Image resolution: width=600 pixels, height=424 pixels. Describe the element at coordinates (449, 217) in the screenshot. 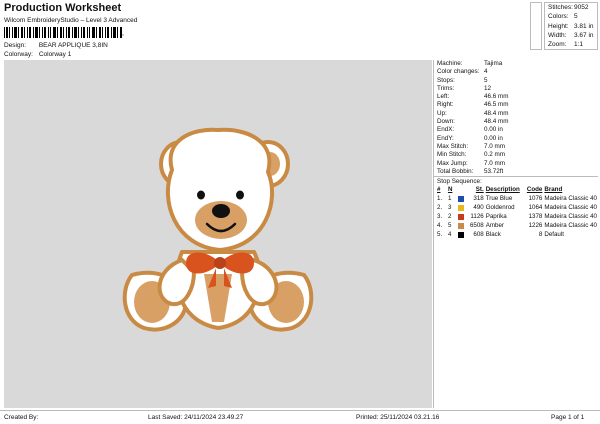

I see `stop-n: 2` at that location.